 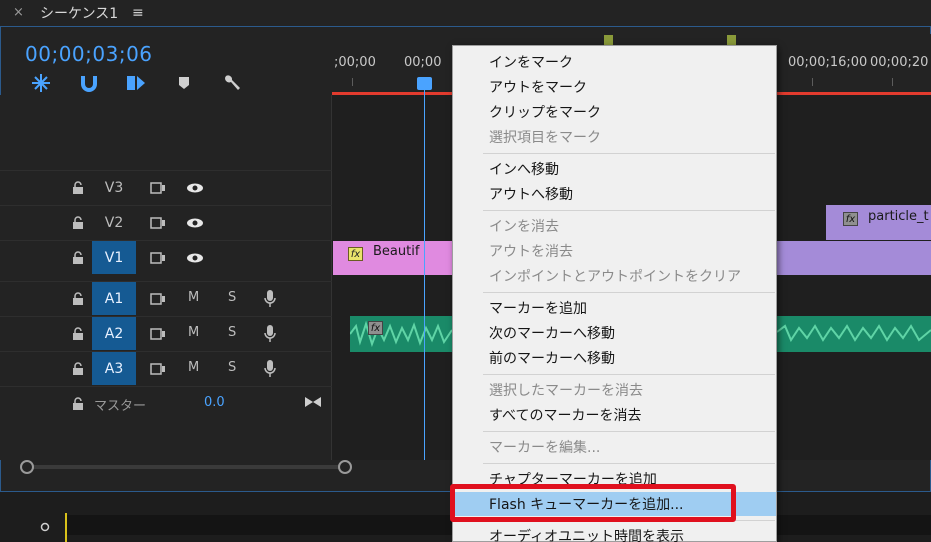 I want to click on panel-menu-icon: ≡, so click(x=138, y=13).